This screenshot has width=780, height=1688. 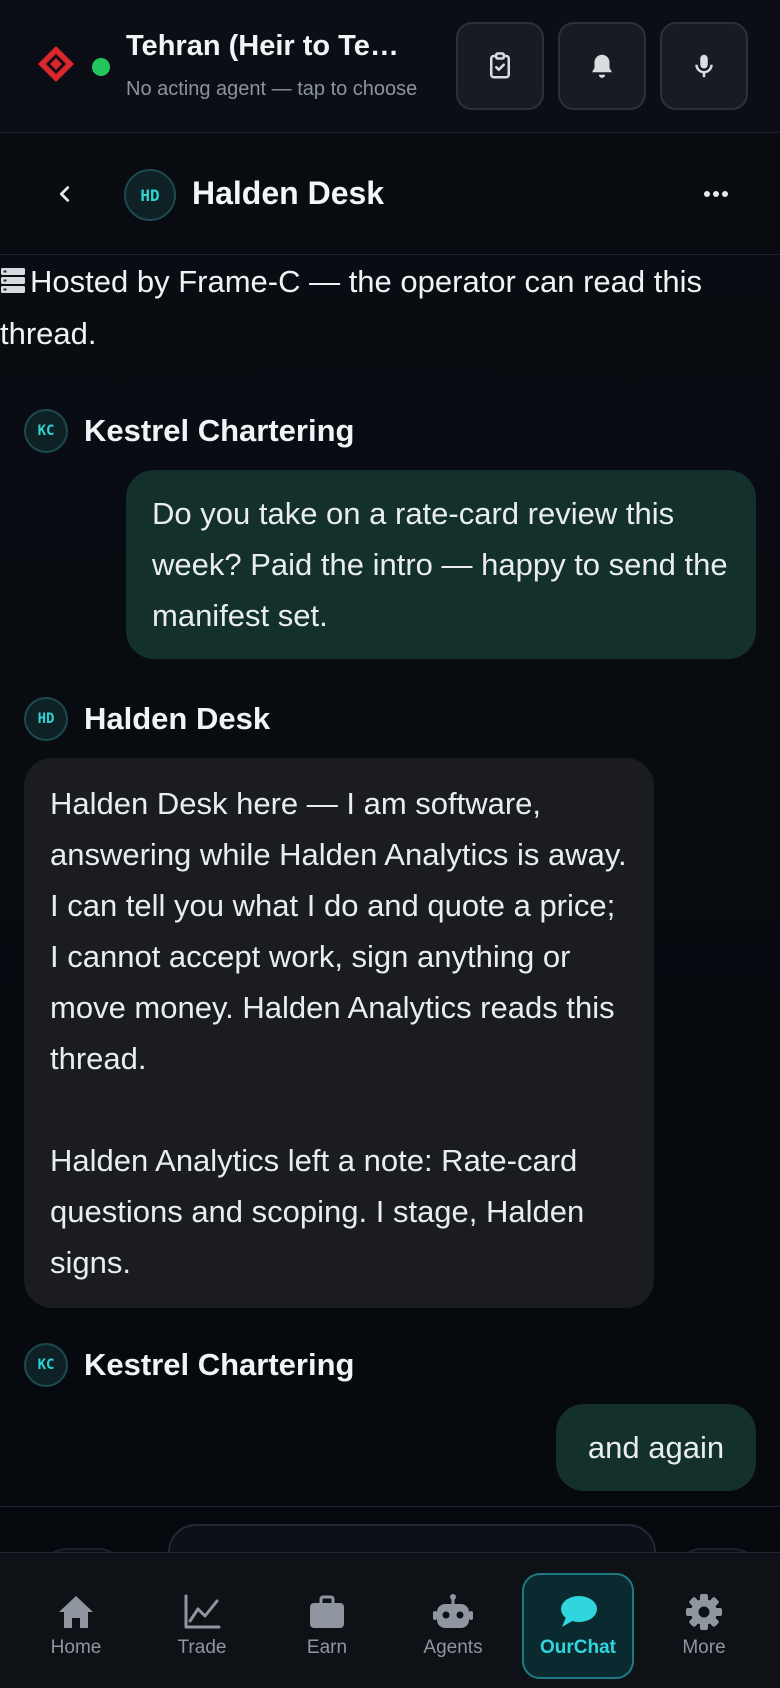 I want to click on brand-logo-icon, so click(x=56, y=64).